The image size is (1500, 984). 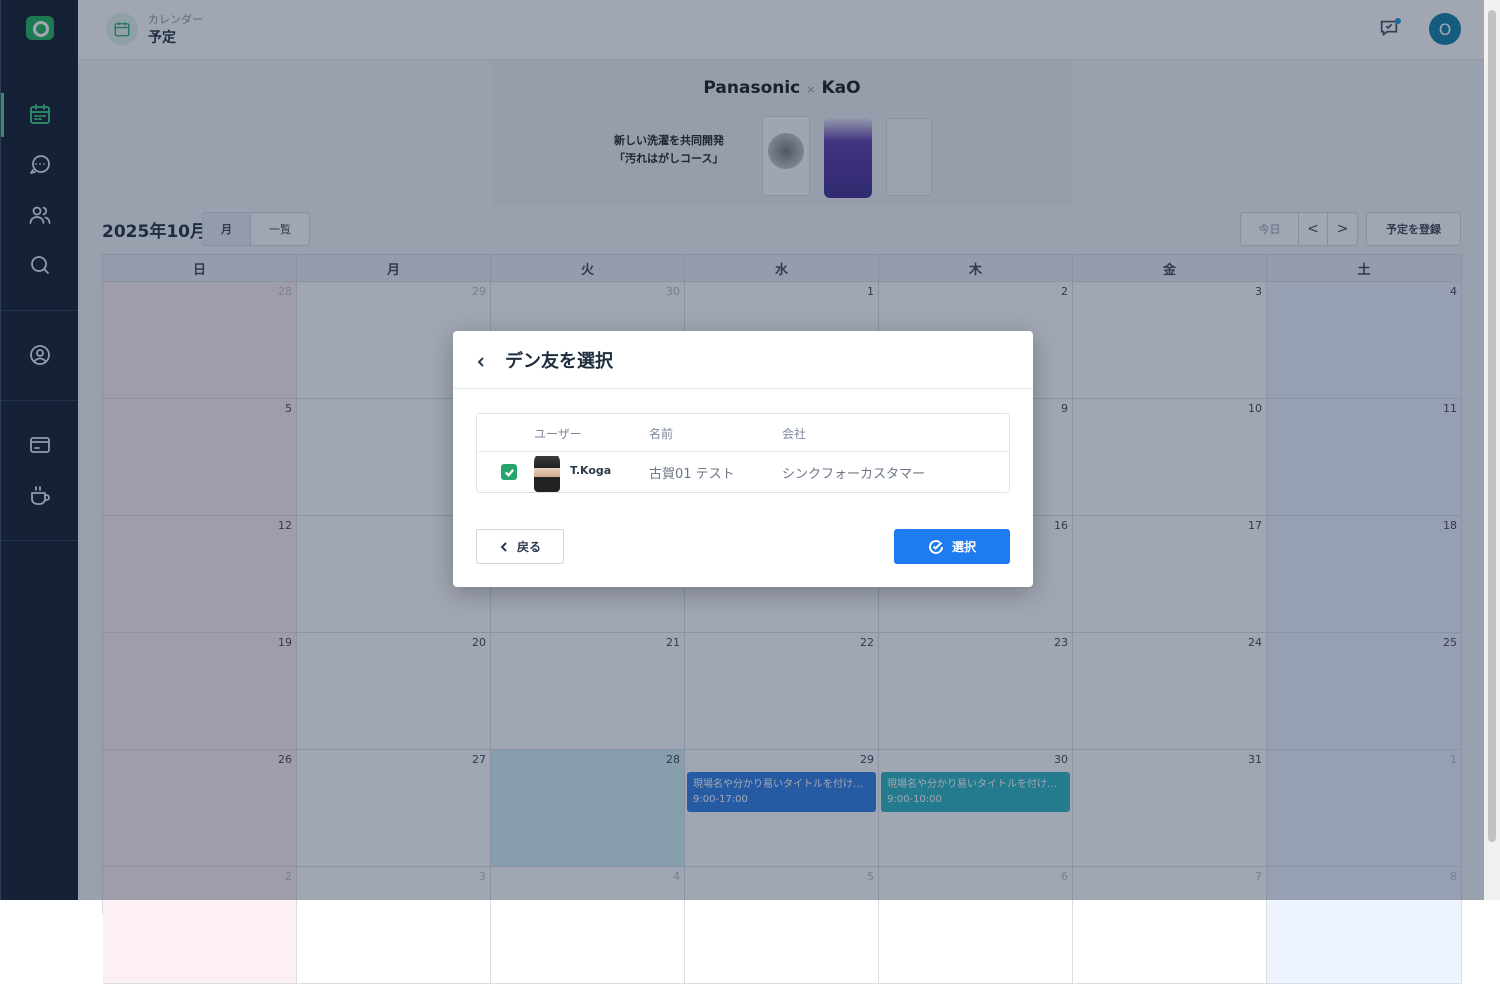 What do you see at coordinates (794, 434) in the screenshot?
I see `column-header-company: 会社` at bounding box center [794, 434].